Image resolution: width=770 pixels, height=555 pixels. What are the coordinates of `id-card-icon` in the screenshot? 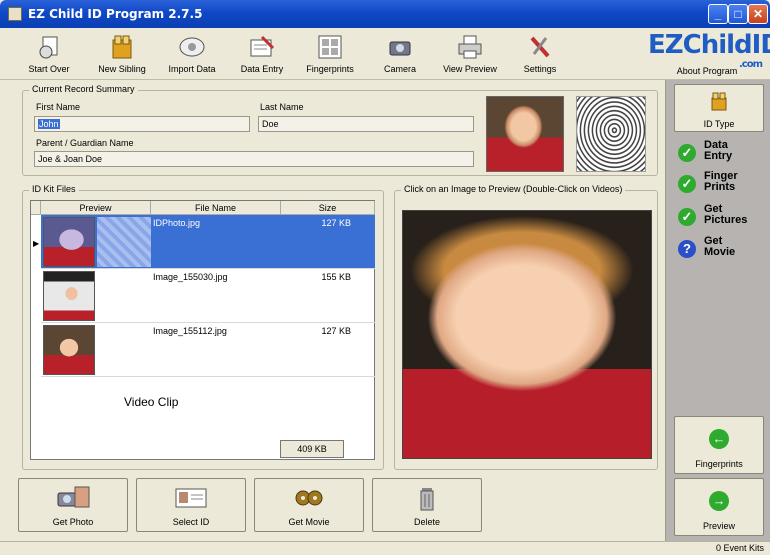 It's located at (191, 498).